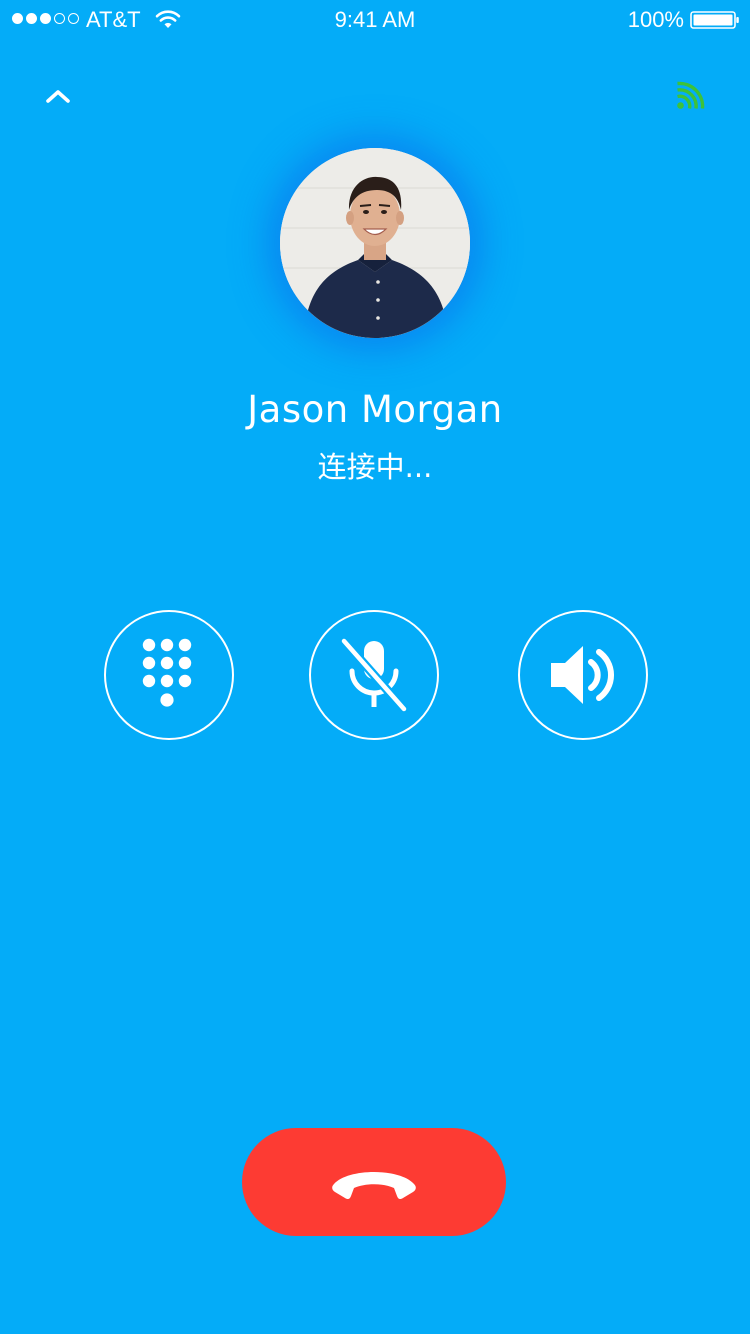 This screenshot has width=750, height=1334. What do you see at coordinates (375, 243) in the screenshot?
I see `caller-avatar` at bounding box center [375, 243].